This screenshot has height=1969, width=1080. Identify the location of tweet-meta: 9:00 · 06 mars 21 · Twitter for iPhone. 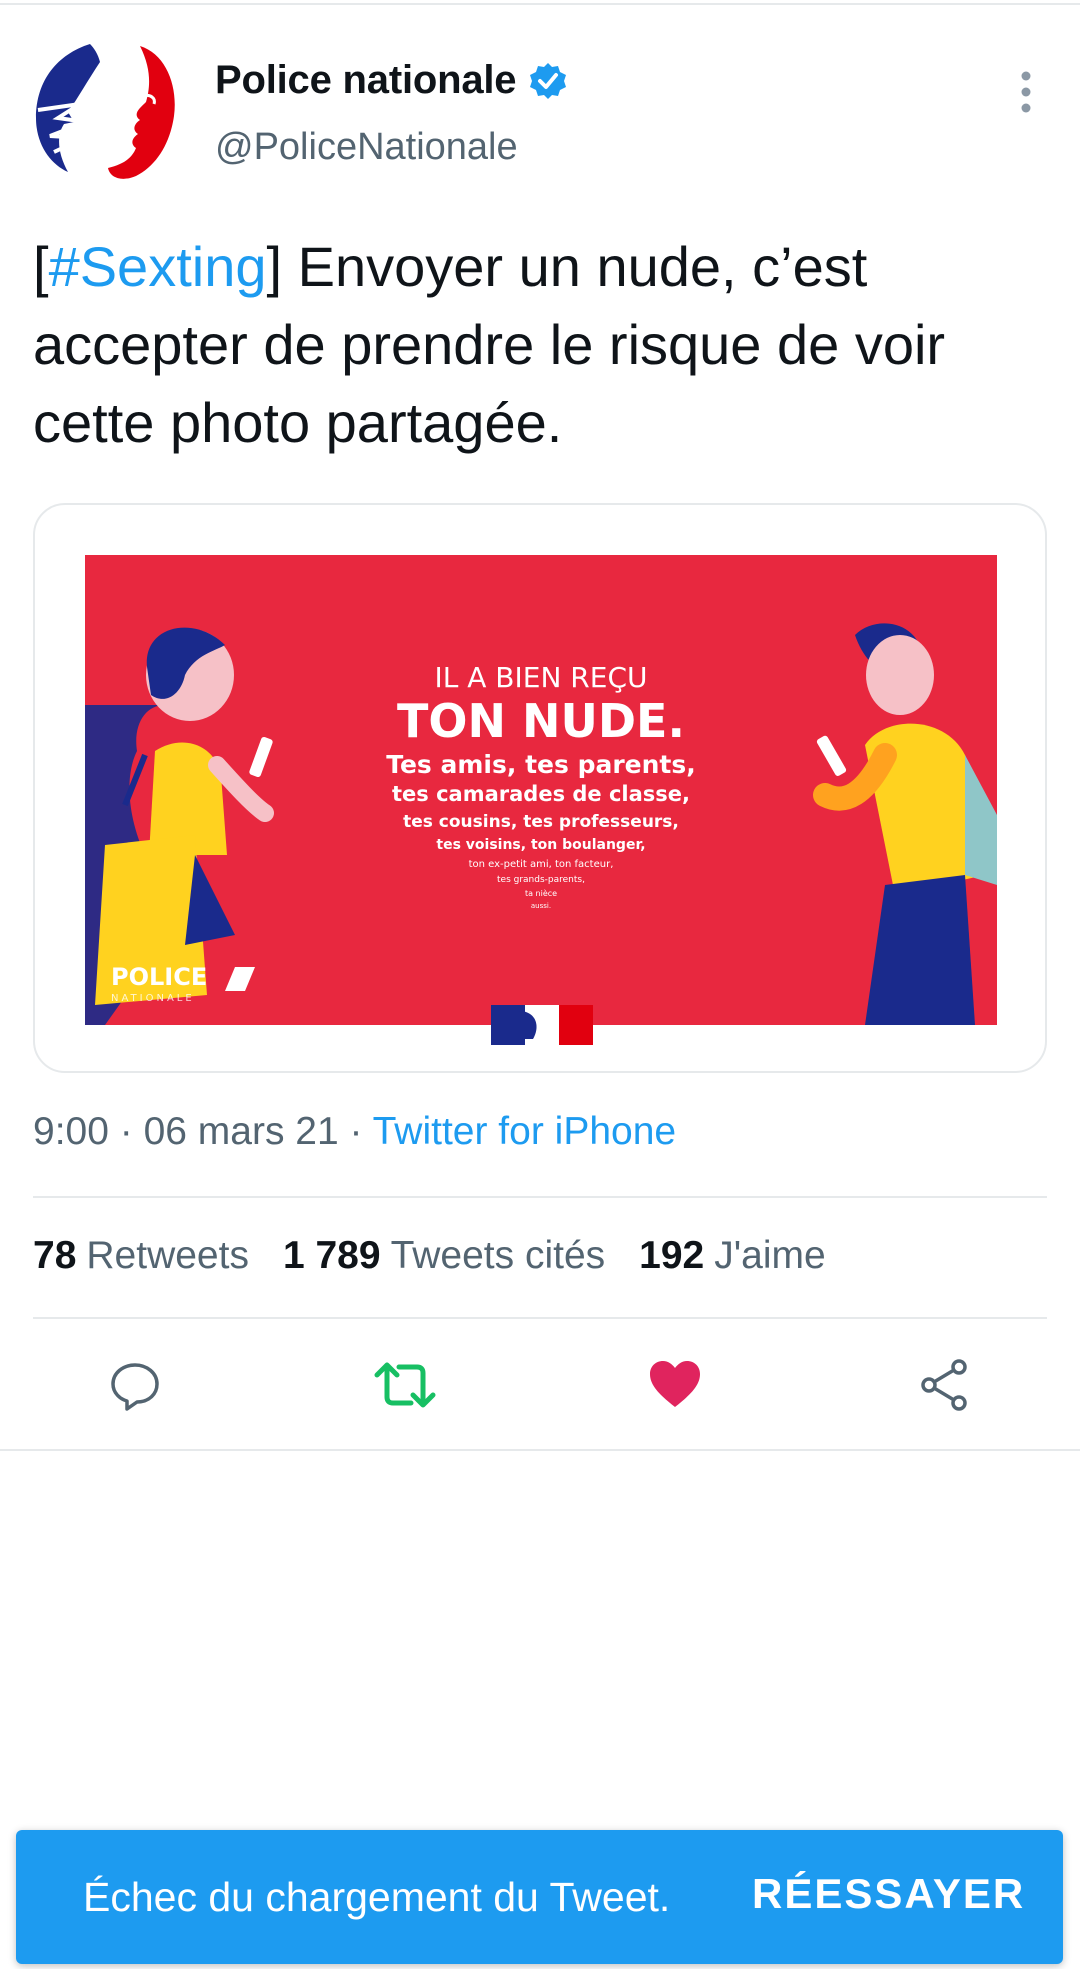
(354, 1132).